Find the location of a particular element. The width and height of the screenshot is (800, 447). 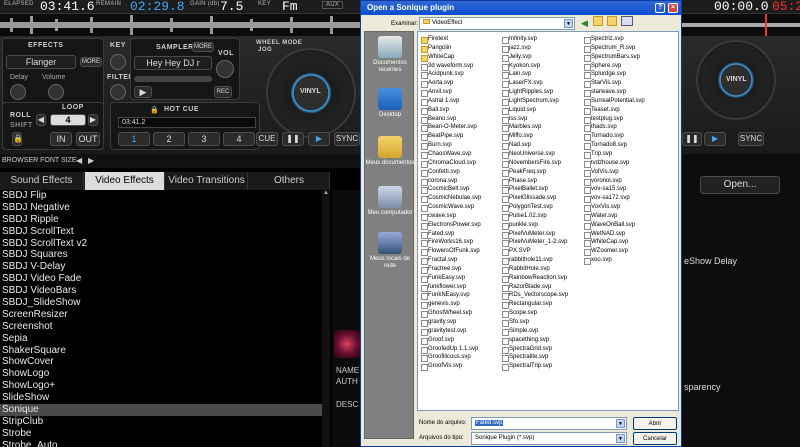

file-item: LaserFX.svp is located at coordinates (541, 84).